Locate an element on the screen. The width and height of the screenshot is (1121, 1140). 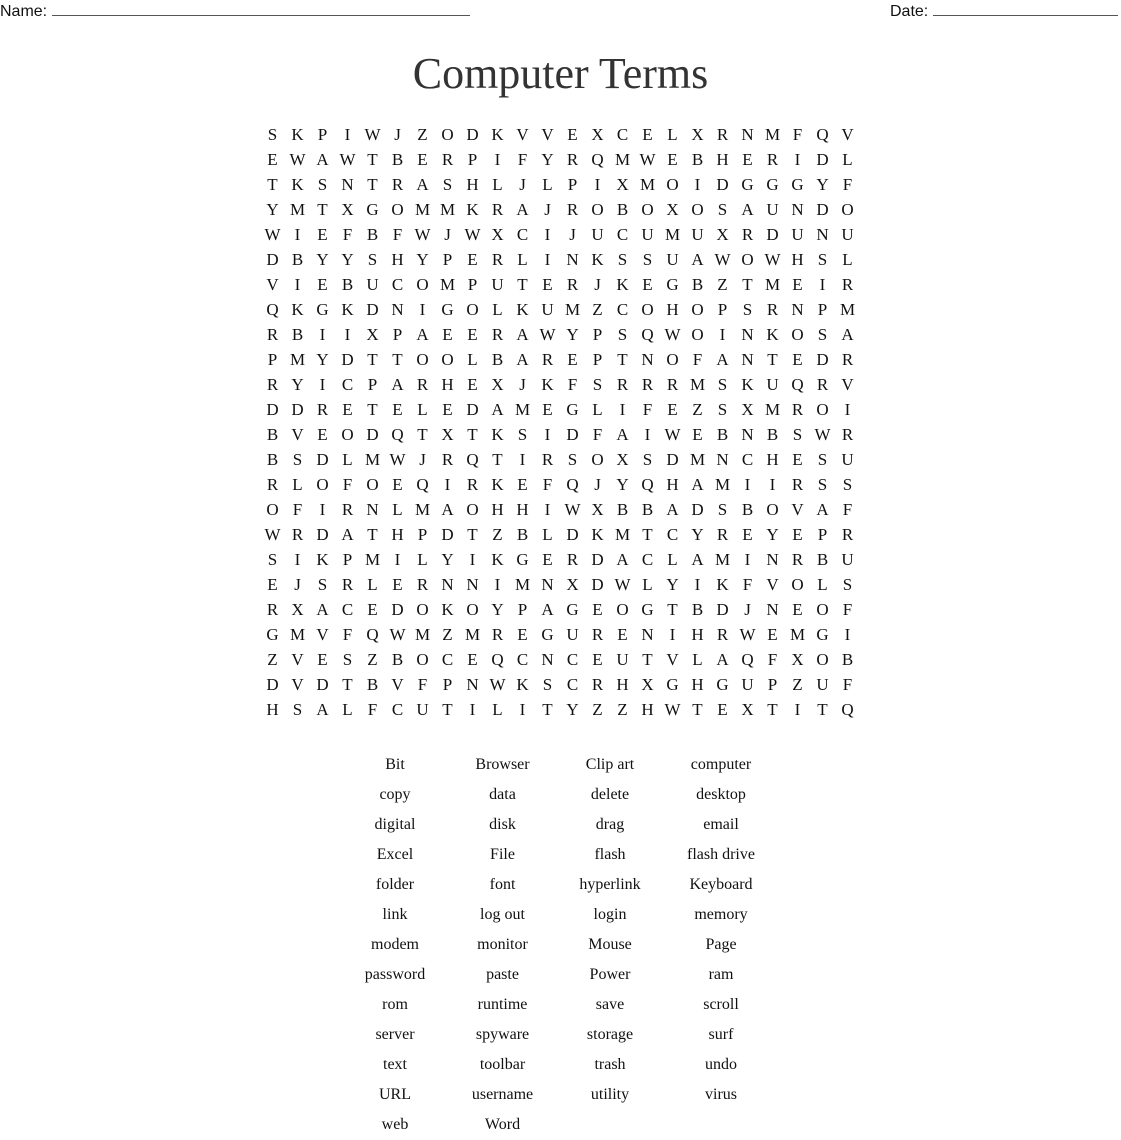
grid-row: BSDLMWJRQTIRSOXSDMNCHESU is located at coordinates (560, 459).